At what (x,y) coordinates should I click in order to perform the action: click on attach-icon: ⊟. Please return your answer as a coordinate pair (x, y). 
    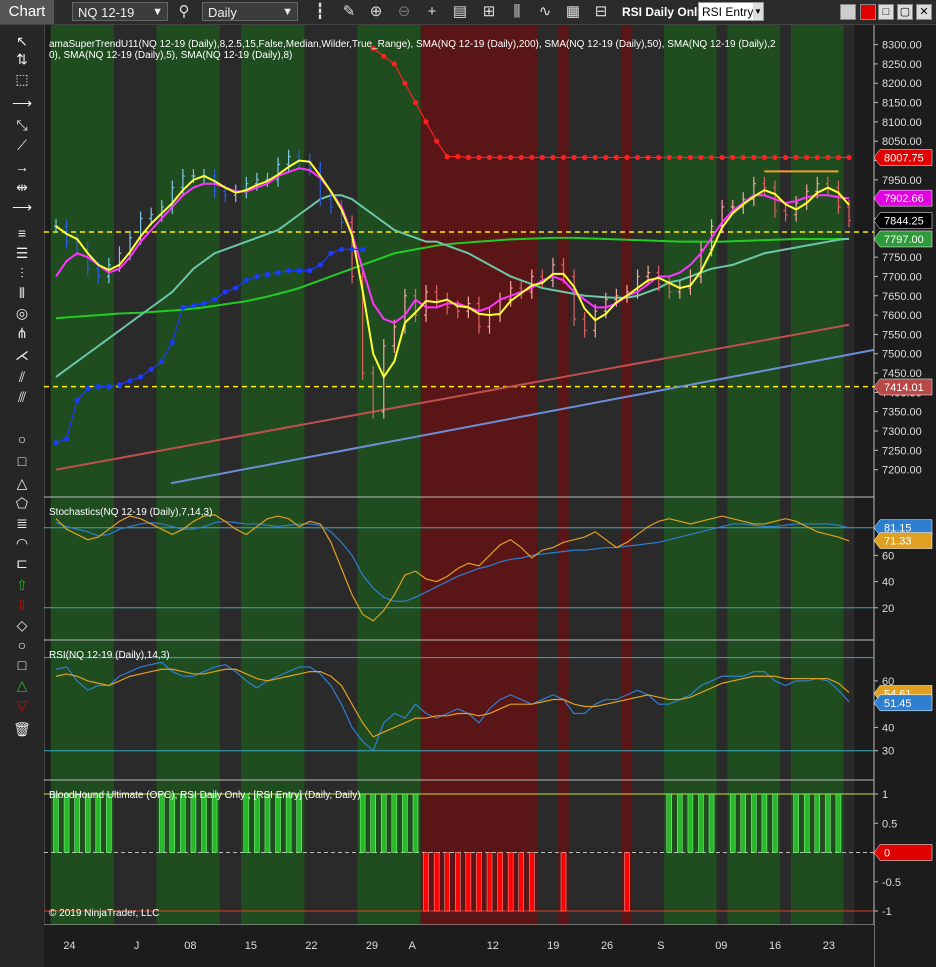
    Looking at the image, I should click on (601, 12).